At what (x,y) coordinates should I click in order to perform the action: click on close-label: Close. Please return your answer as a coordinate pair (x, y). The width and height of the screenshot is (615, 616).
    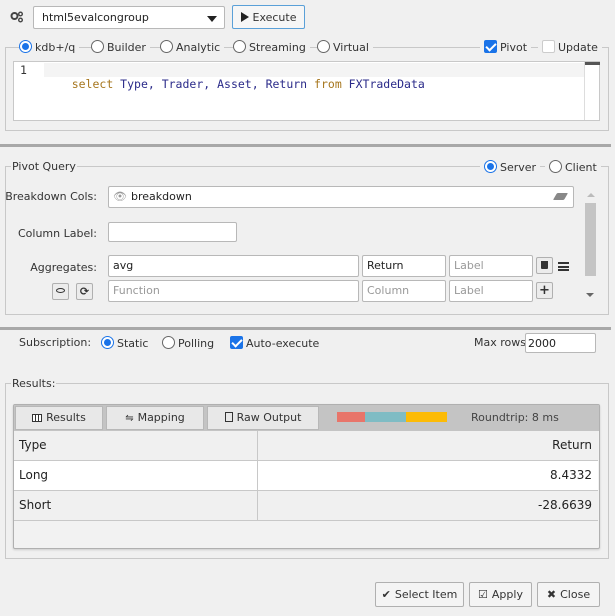
    Looking at the image, I should click on (575, 594).